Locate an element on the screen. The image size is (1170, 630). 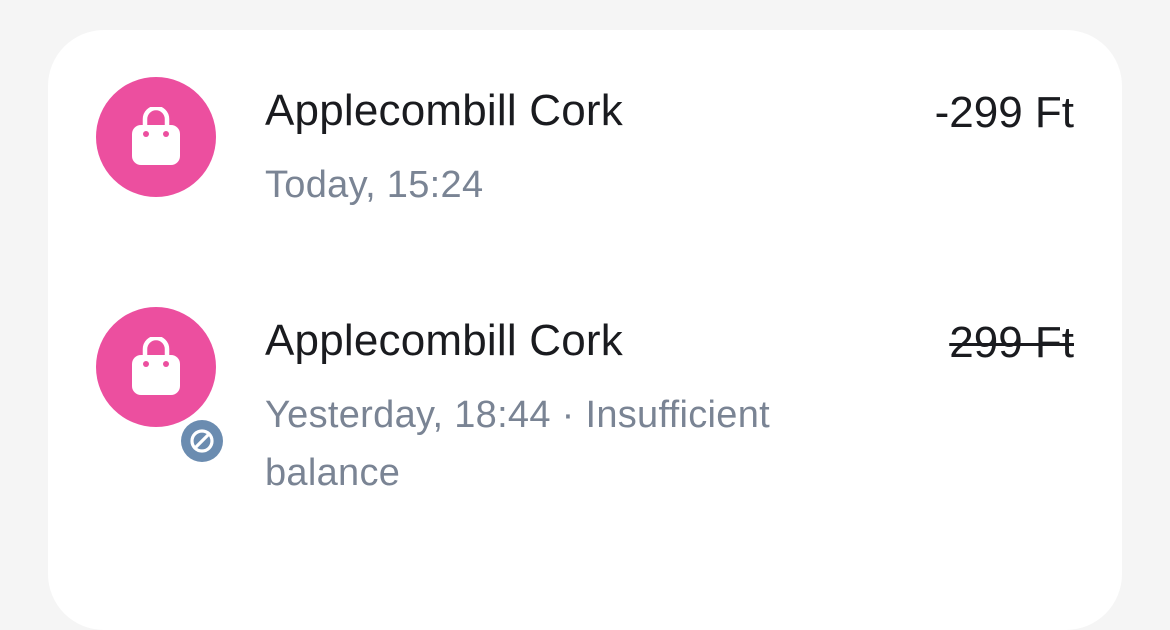
blocked-icon is located at coordinates (202, 441).